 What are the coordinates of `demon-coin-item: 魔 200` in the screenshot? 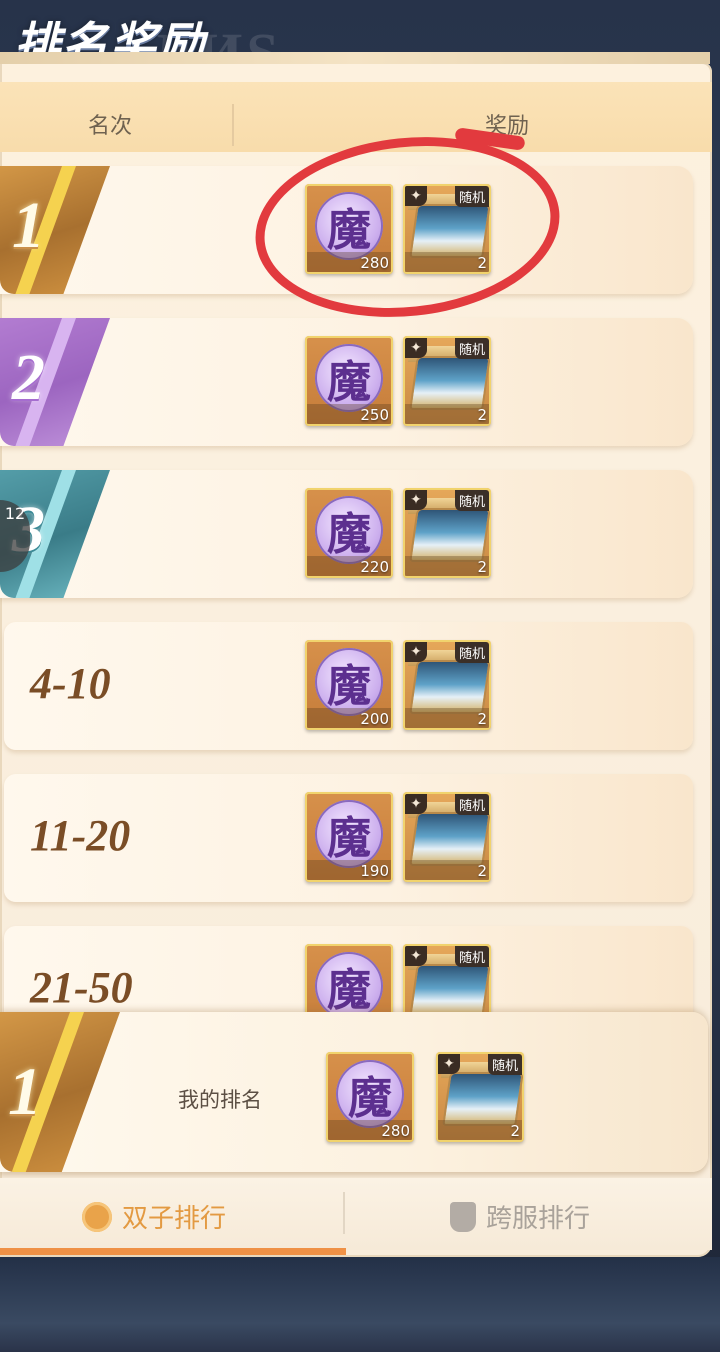 It's located at (349, 685).